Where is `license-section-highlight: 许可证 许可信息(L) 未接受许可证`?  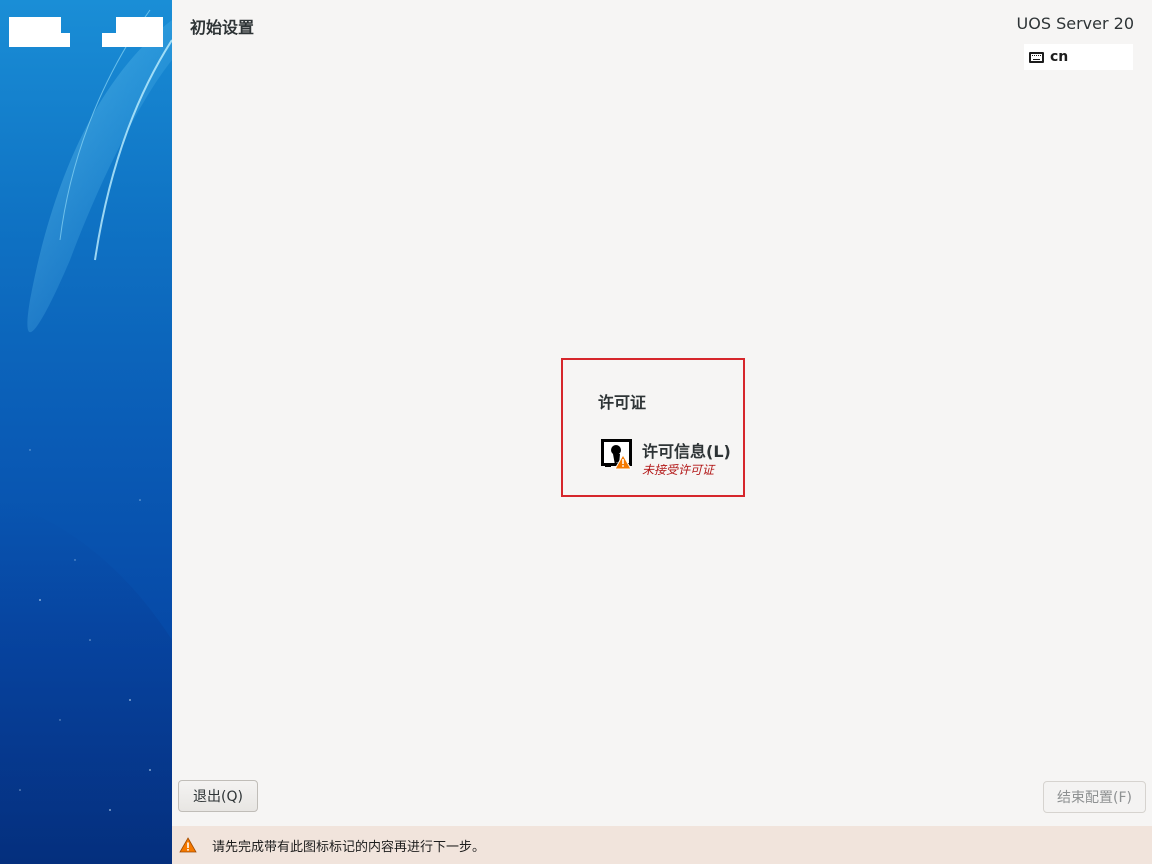
license-section-highlight: 许可证 许可信息(L) 未接受许可证 is located at coordinates (653, 427).